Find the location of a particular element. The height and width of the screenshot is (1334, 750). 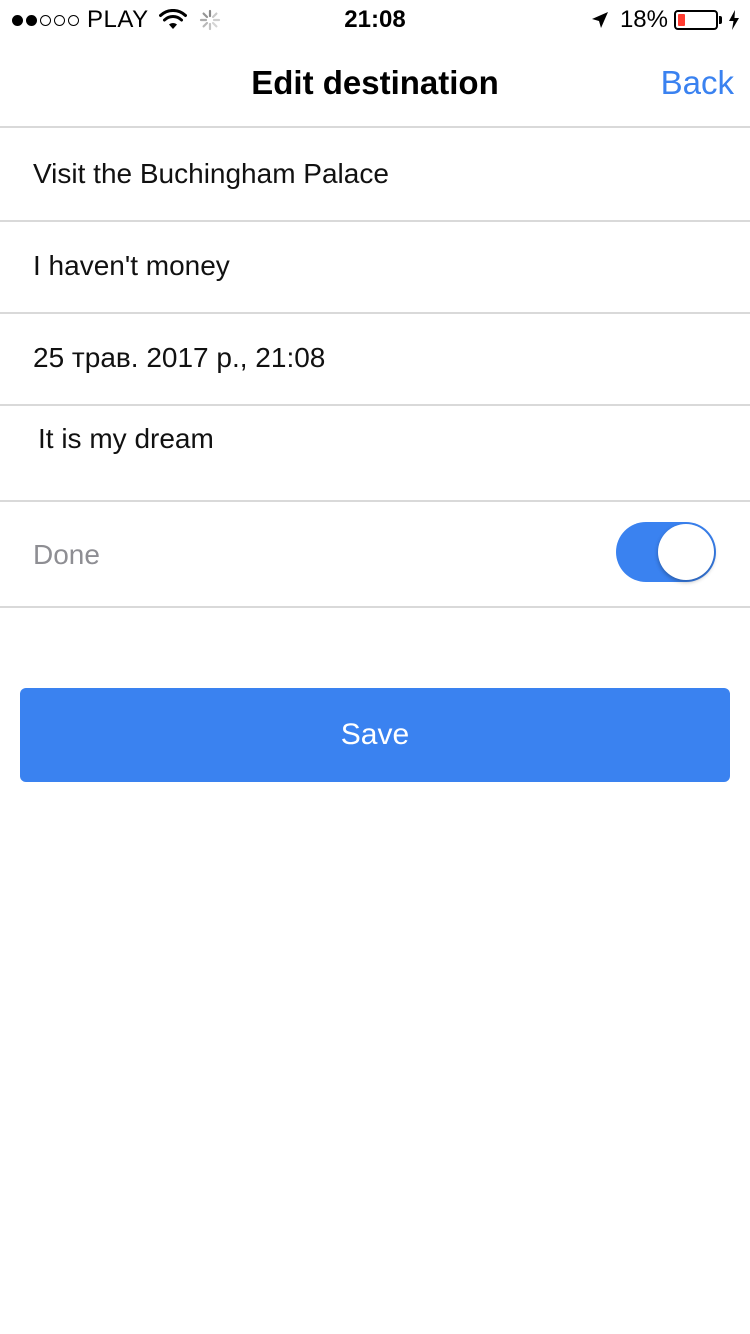

description-value: It is my dream is located at coordinates (126, 438).